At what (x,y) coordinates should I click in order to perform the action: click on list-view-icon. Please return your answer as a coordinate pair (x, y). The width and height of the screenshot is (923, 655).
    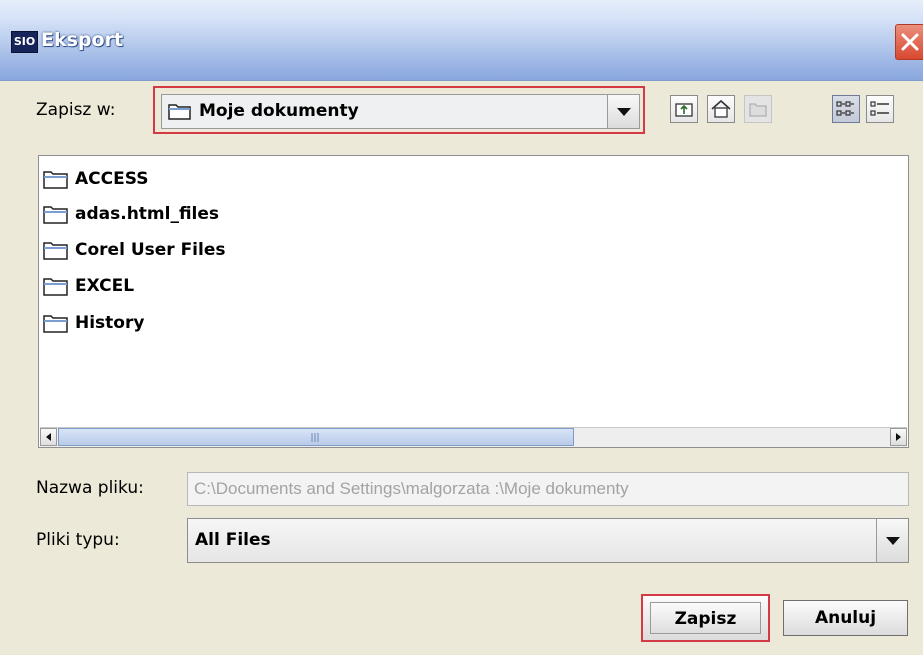
    Looking at the image, I should click on (845, 108).